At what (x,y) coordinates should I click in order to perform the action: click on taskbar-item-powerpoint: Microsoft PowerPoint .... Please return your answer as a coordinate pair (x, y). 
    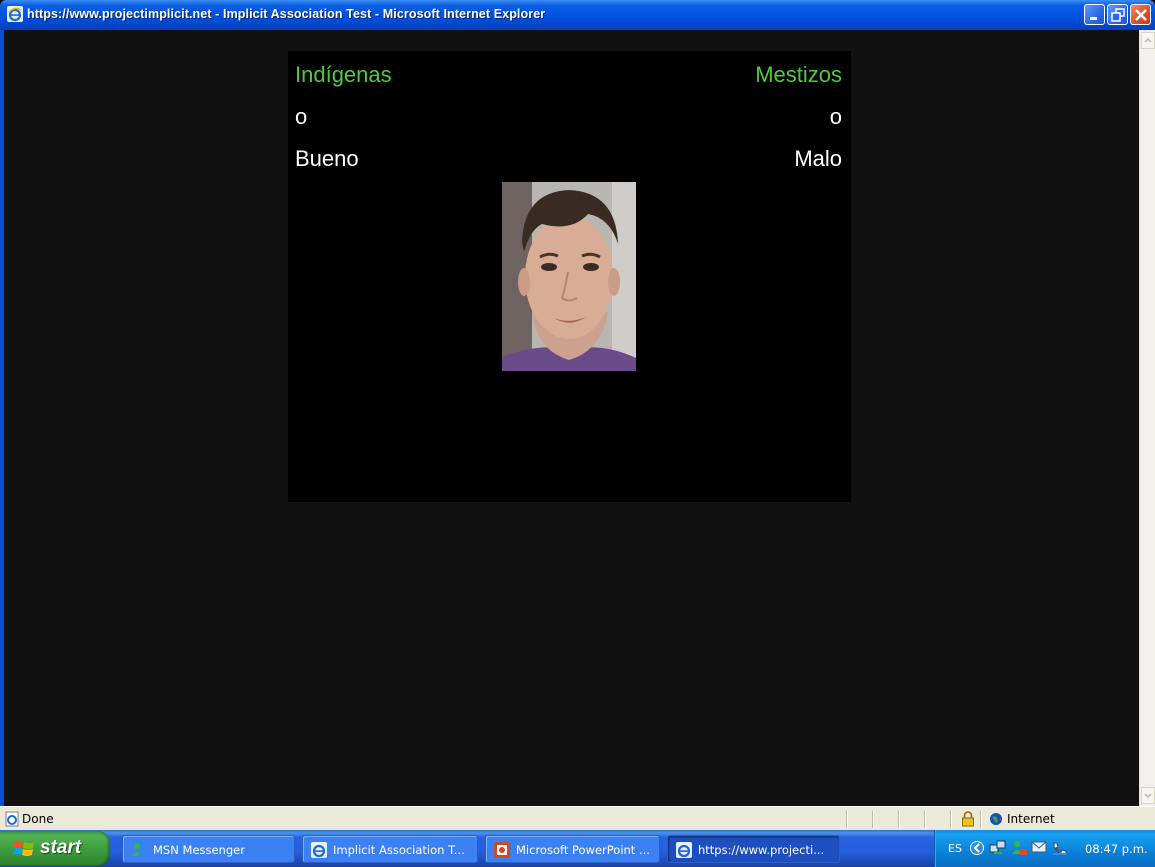
    Looking at the image, I should click on (572, 849).